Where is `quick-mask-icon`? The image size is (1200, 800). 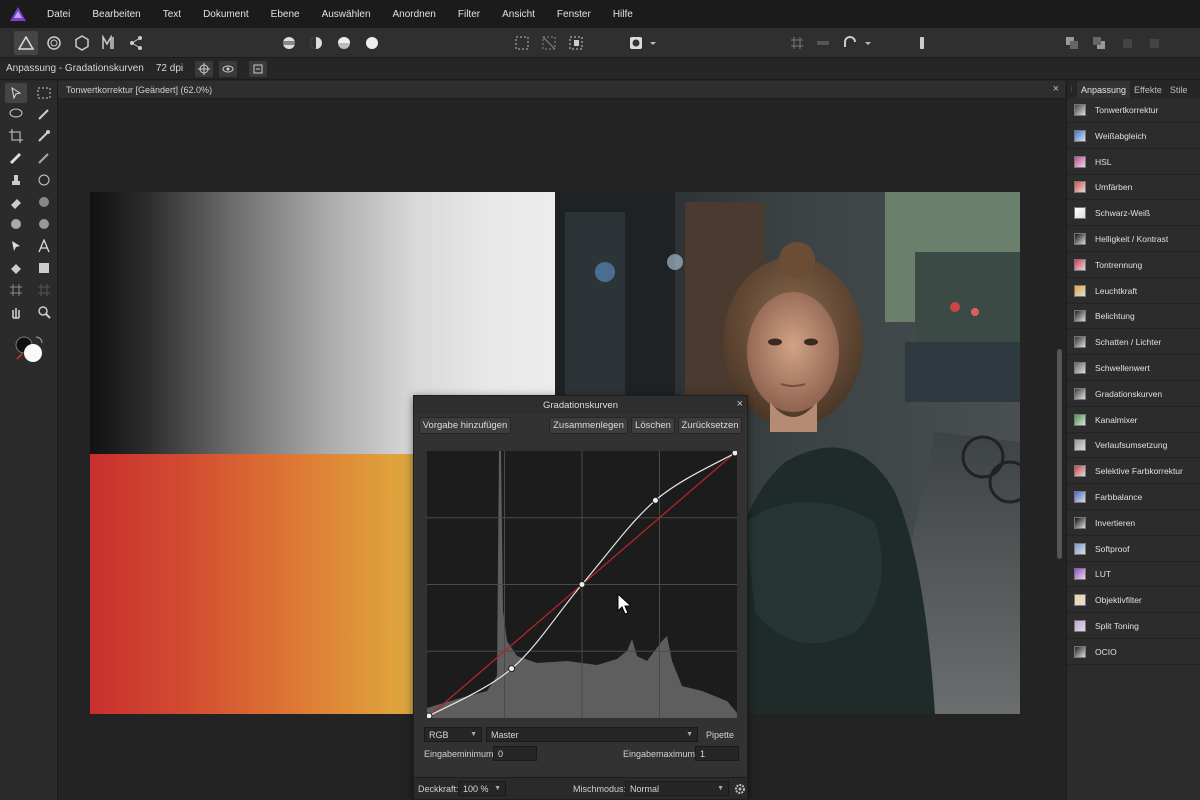
quick-mask-icon is located at coordinates (636, 43).